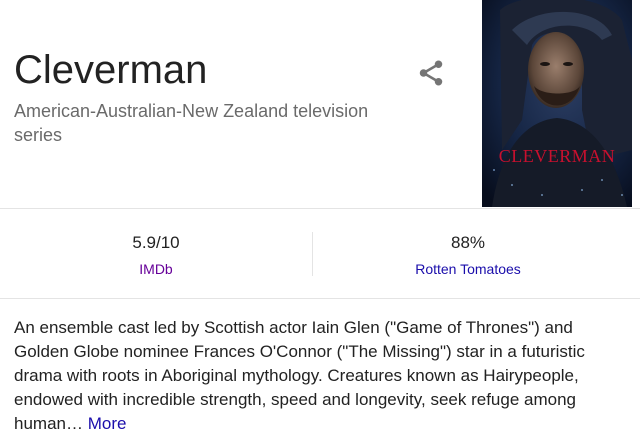  I want to click on show-title: Cleverman, so click(111, 70).